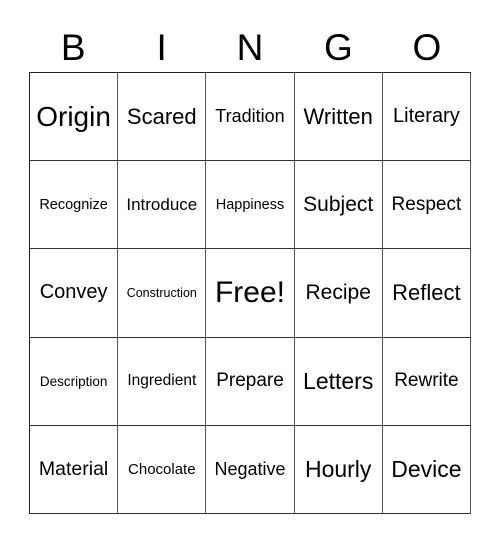  I want to click on bingo-cell: Negative, so click(250, 469).